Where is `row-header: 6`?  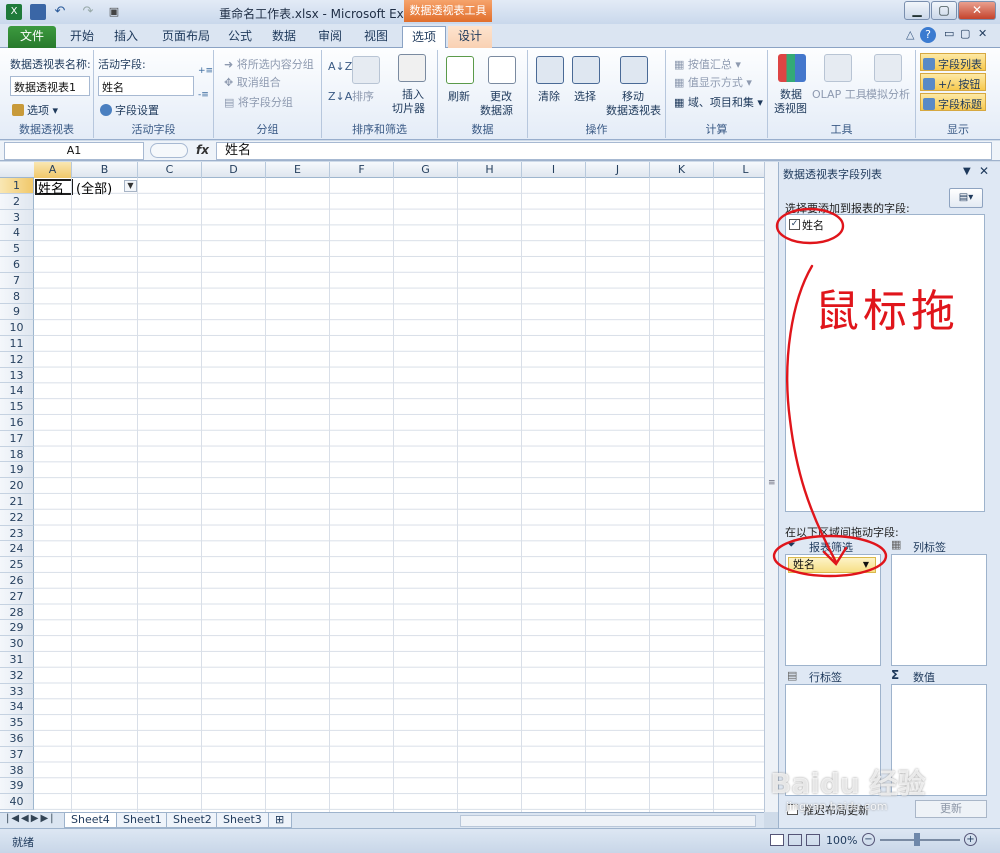 row-header: 6 is located at coordinates (17, 265).